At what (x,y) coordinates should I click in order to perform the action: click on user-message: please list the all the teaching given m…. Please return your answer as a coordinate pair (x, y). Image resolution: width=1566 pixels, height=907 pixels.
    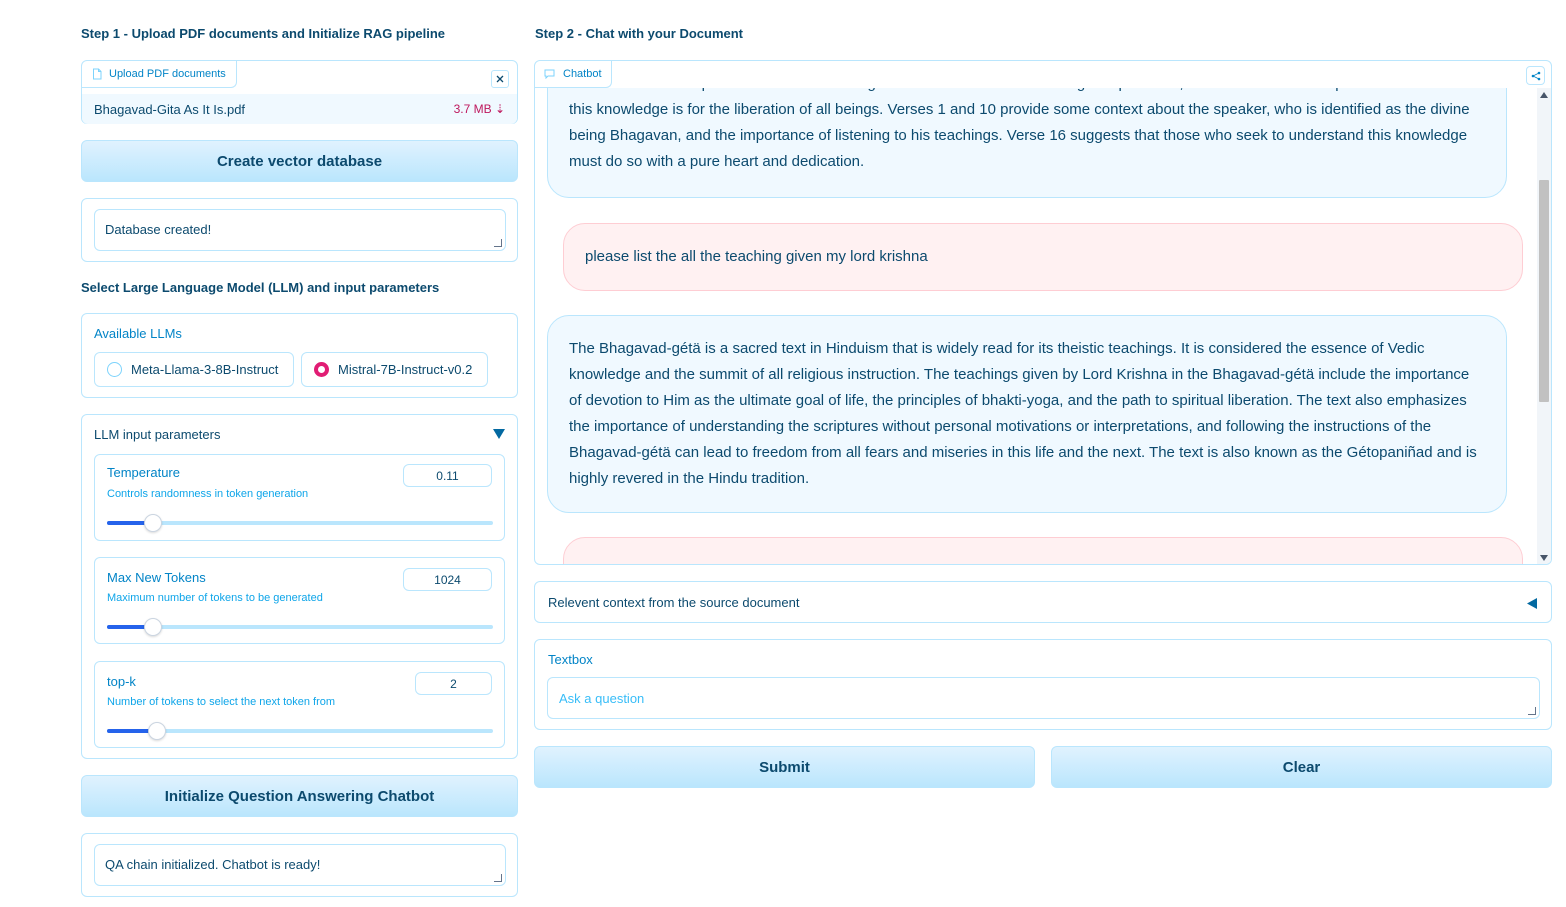
    Looking at the image, I should click on (1043, 257).